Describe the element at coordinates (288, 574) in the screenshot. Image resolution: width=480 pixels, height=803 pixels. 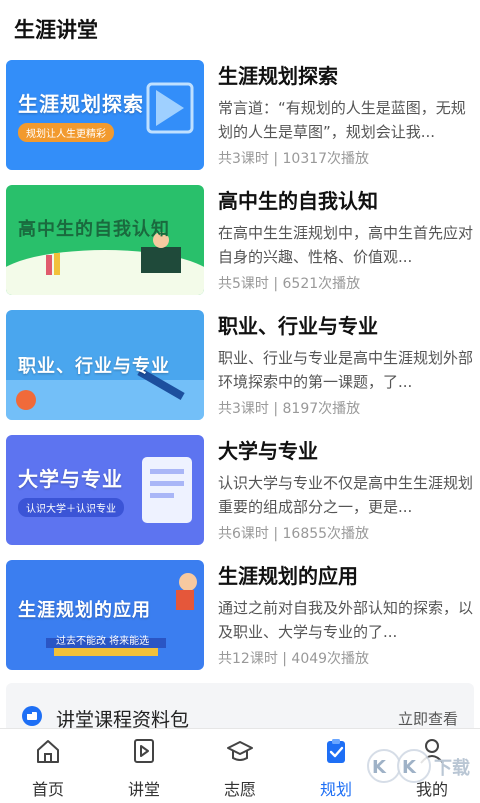
I see `course-title: 生涯规划的应用` at that location.